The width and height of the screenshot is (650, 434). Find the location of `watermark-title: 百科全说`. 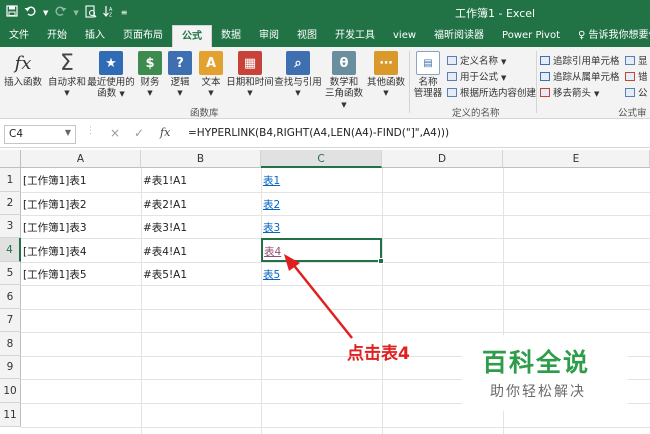

watermark-title: 百科全说 is located at coordinates (536, 362).